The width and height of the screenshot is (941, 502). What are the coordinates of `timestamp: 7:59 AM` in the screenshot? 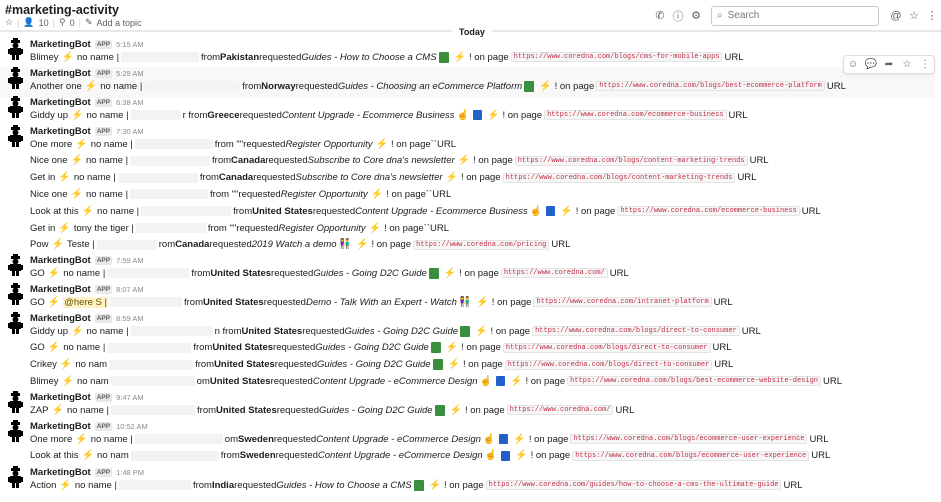 It's located at (130, 260).